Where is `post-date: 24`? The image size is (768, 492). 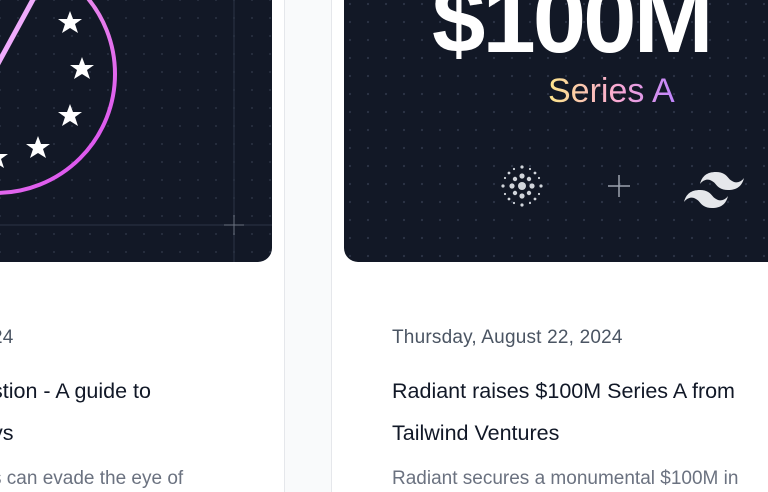 post-date: 24 is located at coordinates (7, 337).